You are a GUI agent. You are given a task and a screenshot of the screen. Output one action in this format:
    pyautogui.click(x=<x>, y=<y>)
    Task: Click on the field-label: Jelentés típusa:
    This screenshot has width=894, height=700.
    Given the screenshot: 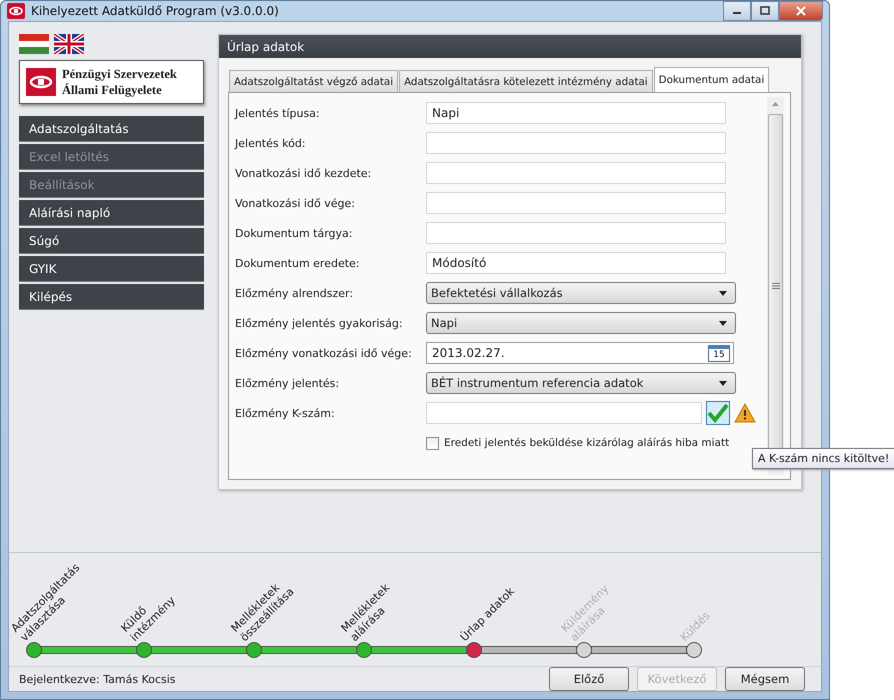 What is the action you would take?
    pyautogui.click(x=278, y=113)
    